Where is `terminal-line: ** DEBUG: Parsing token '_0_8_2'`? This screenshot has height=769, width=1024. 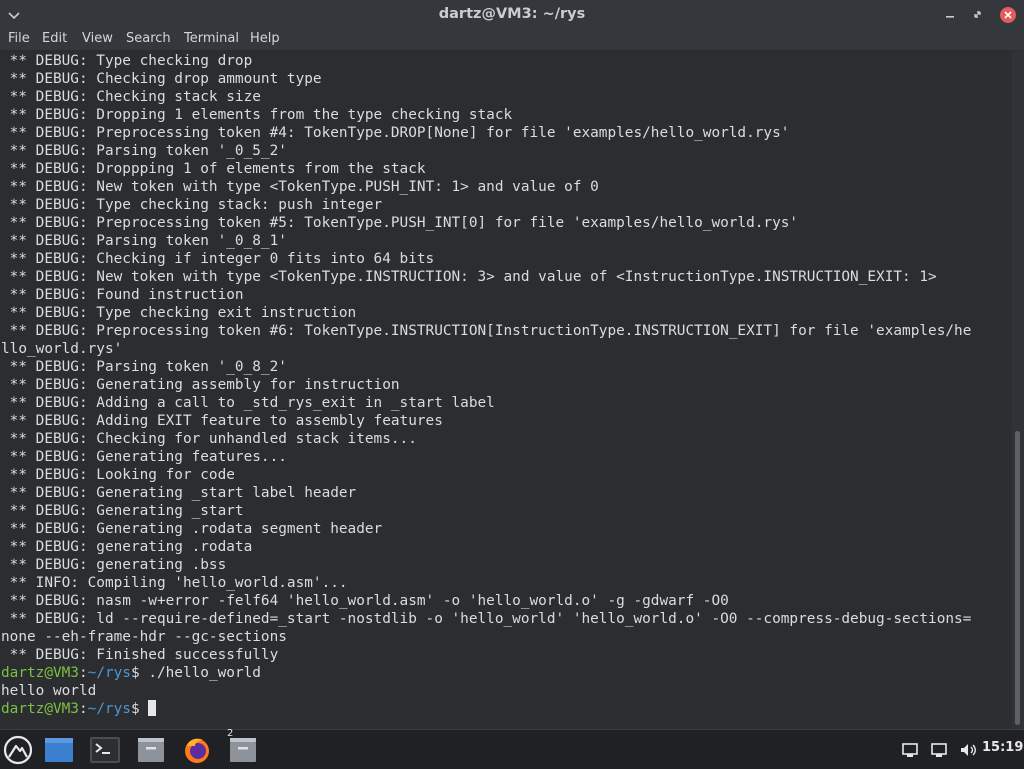
terminal-line: ** DEBUG: Parsing token '_0_8_2' is located at coordinates (144, 367).